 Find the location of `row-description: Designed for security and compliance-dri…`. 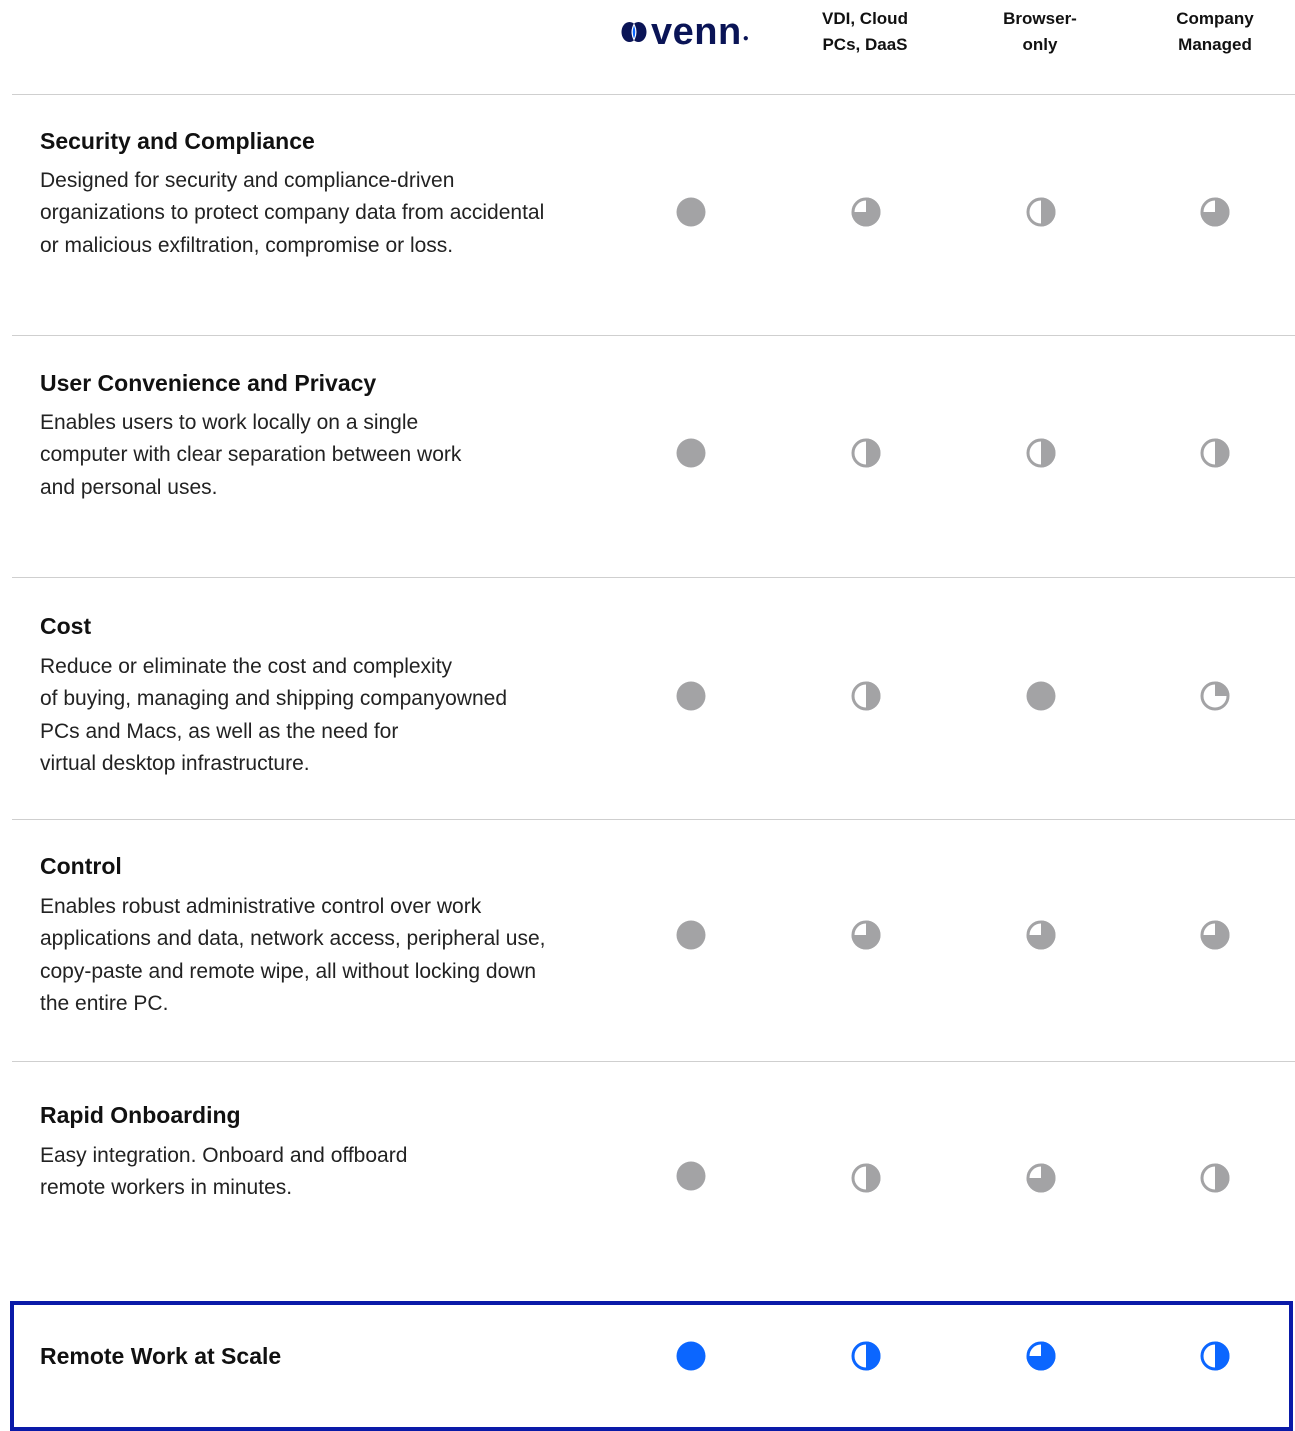

row-description: Designed for security and compliance-dri… is located at coordinates (292, 213).